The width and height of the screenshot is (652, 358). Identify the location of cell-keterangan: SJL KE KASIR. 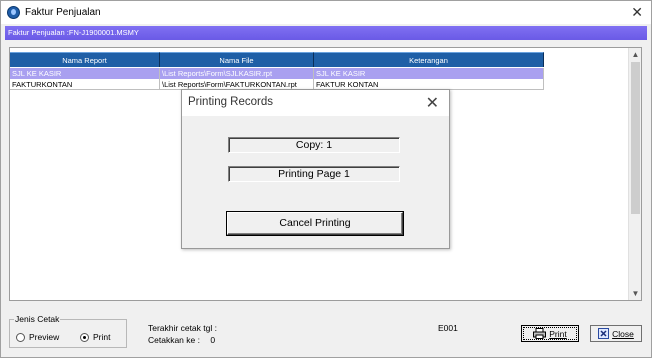
(429, 73).